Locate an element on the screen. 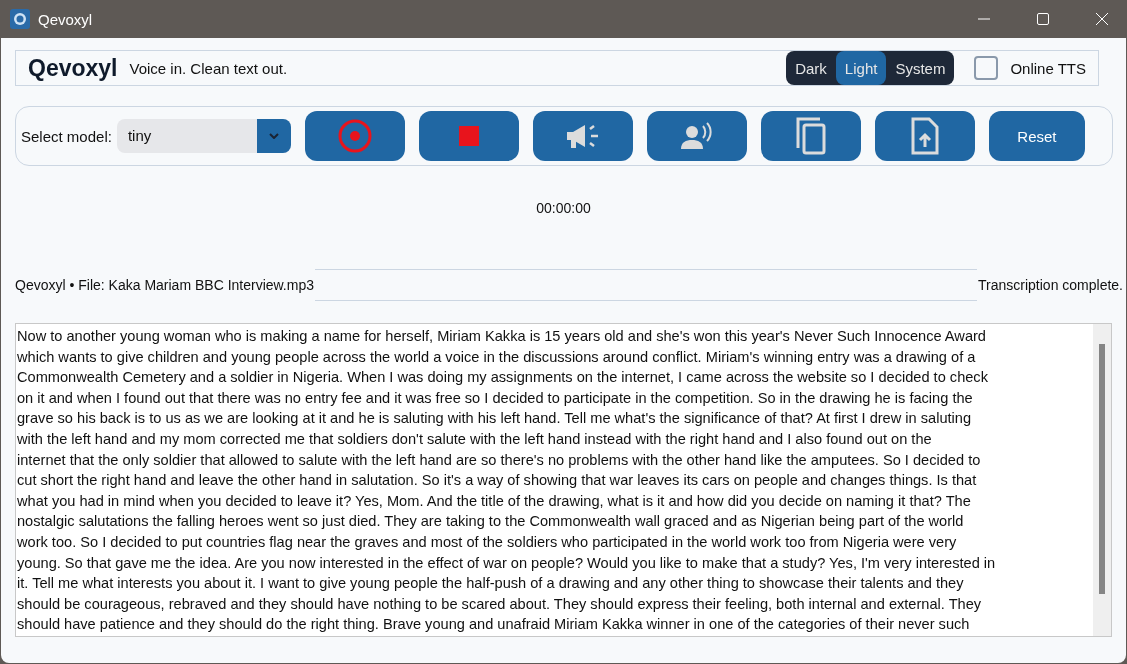 The image size is (1127, 664). record-icon is located at coordinates (354, 136).